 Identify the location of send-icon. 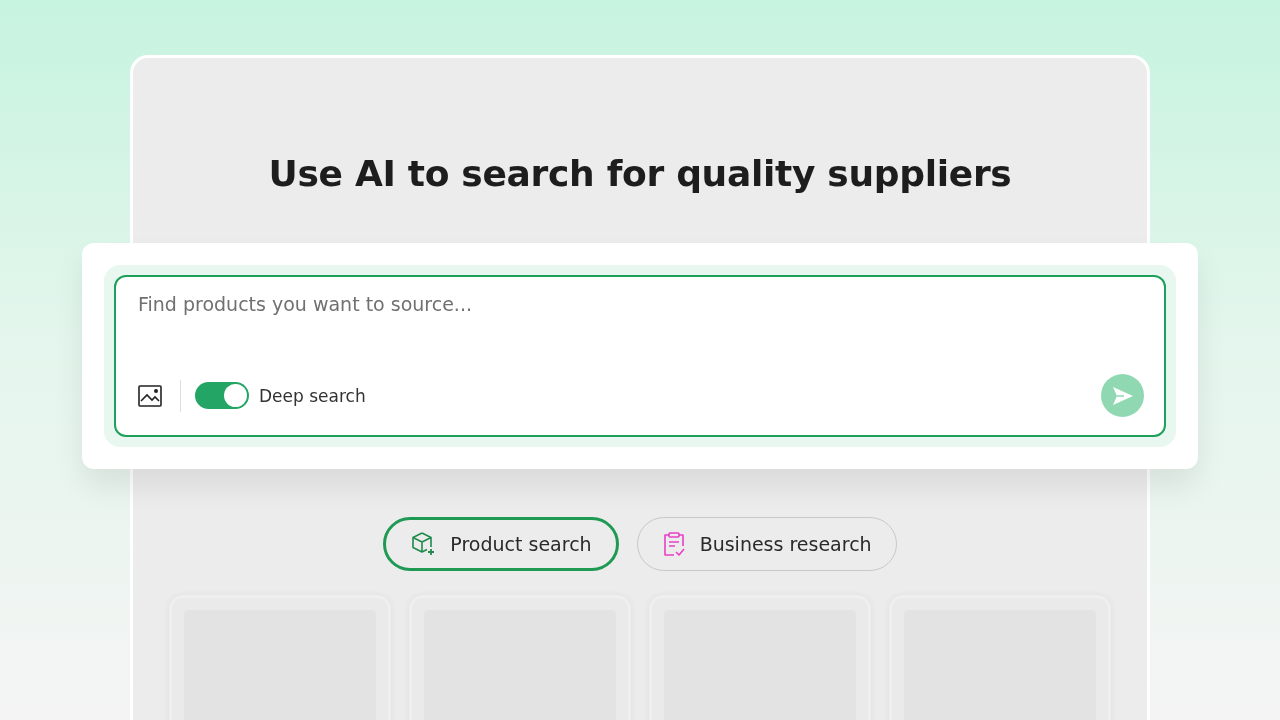
(1122, 395).